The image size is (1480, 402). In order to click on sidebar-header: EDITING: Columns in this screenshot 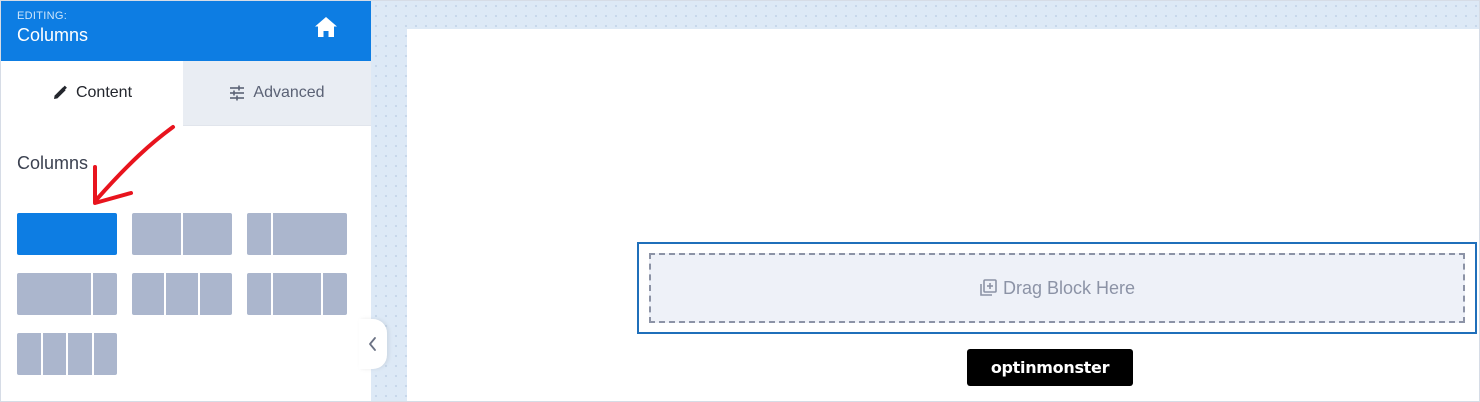, I will do `click(186, 31)`.